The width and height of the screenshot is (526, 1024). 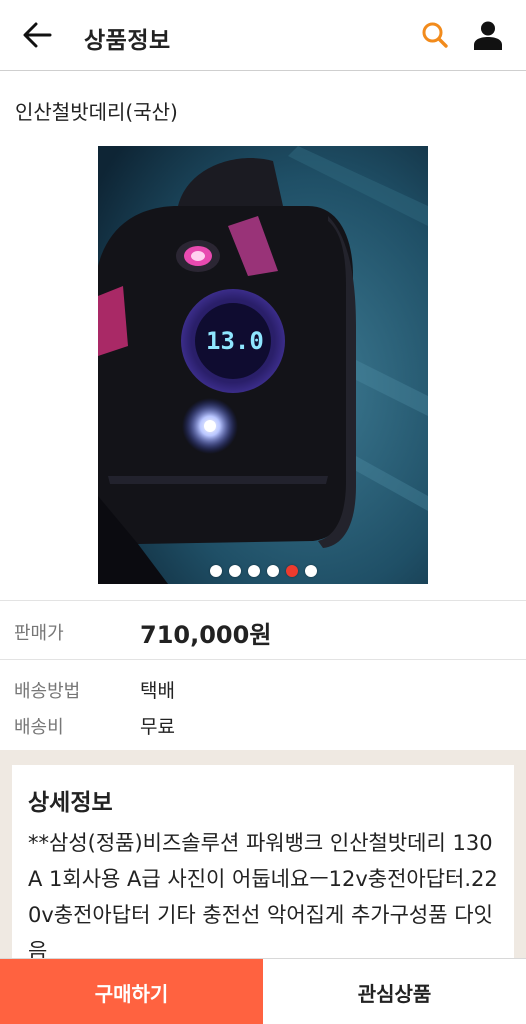 I want to click on search-icon, so click(x=435, y=35).